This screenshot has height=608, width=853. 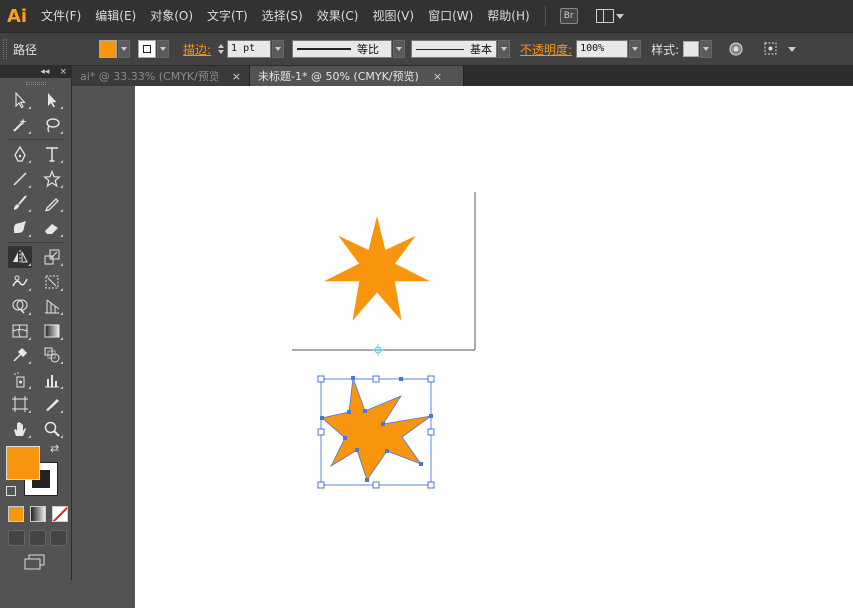 I want to click on opacity-field: 100%, so click(x=602, y=49).